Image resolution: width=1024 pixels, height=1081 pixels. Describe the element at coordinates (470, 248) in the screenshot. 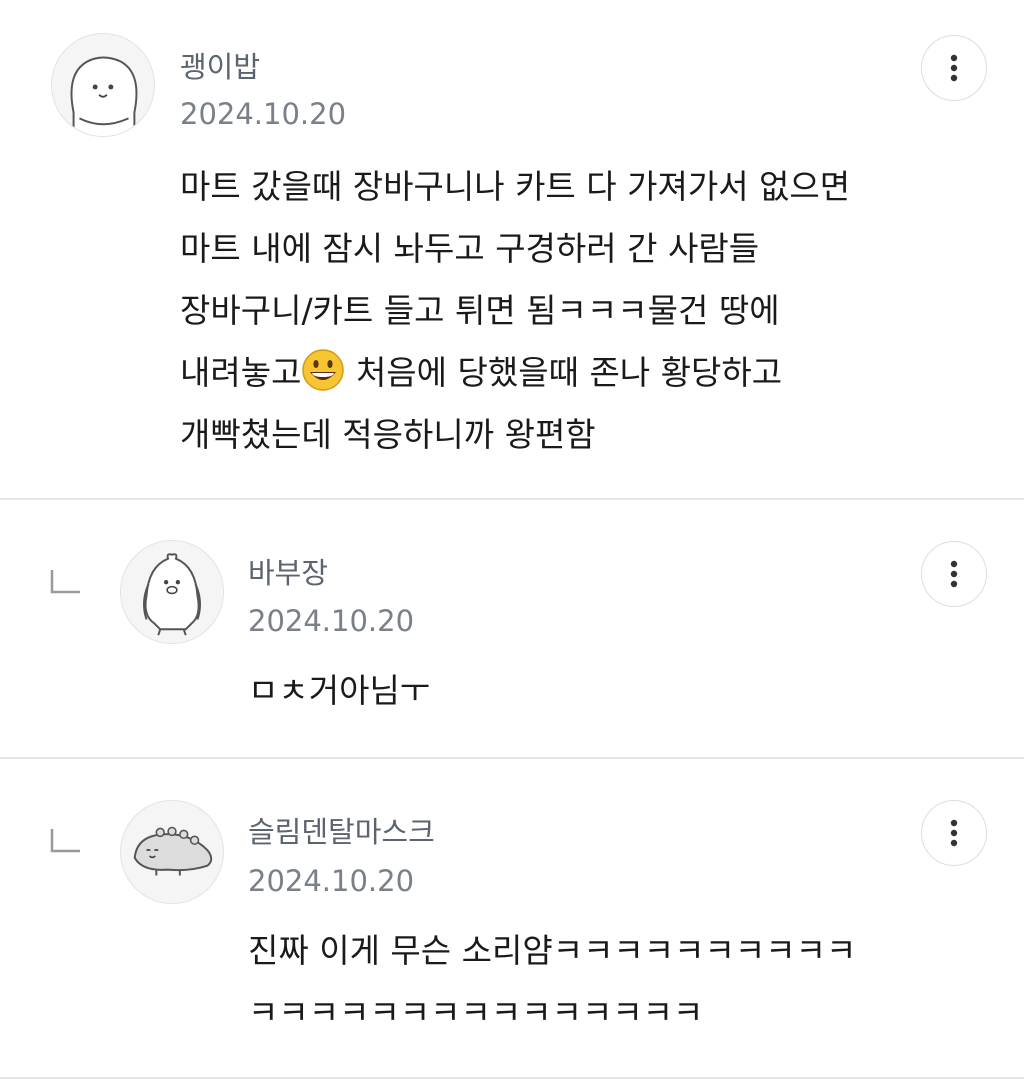

I see `comment-line: 마트 내에 잠시 놔두고 구경하러 간 사람들` at that location.